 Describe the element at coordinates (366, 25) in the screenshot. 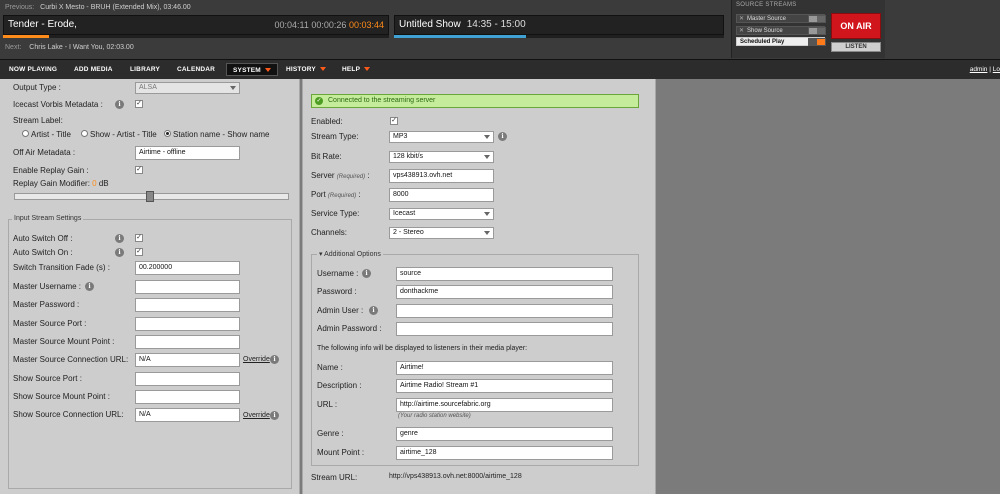

I see `remaining-time: 00:03:44` at that location.